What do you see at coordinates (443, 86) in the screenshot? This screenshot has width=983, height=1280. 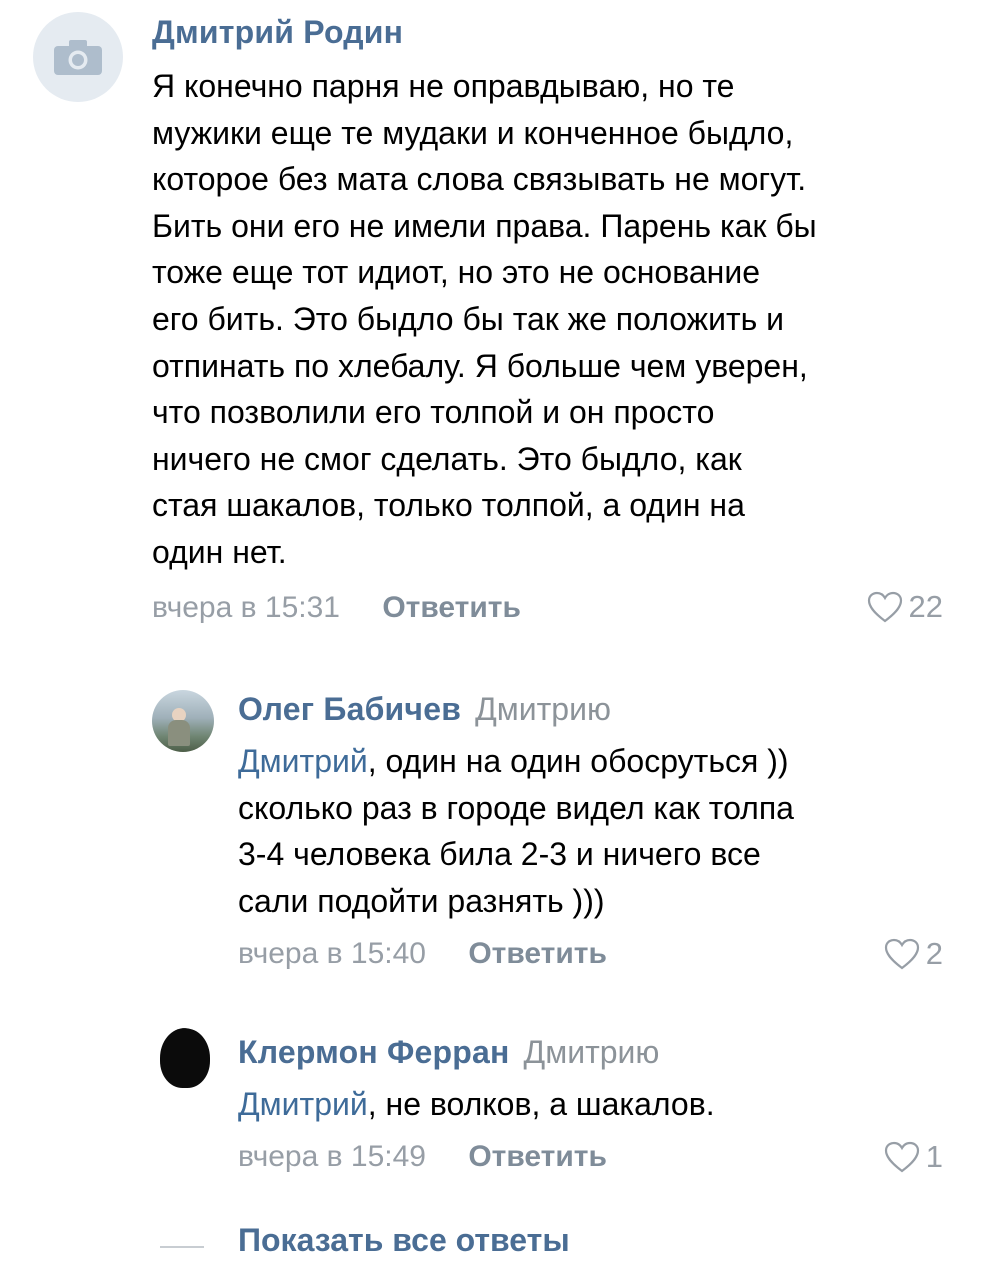 I see `text-line: Я конечно парня не оправдываю, но те` at bounding box center [443, 86].